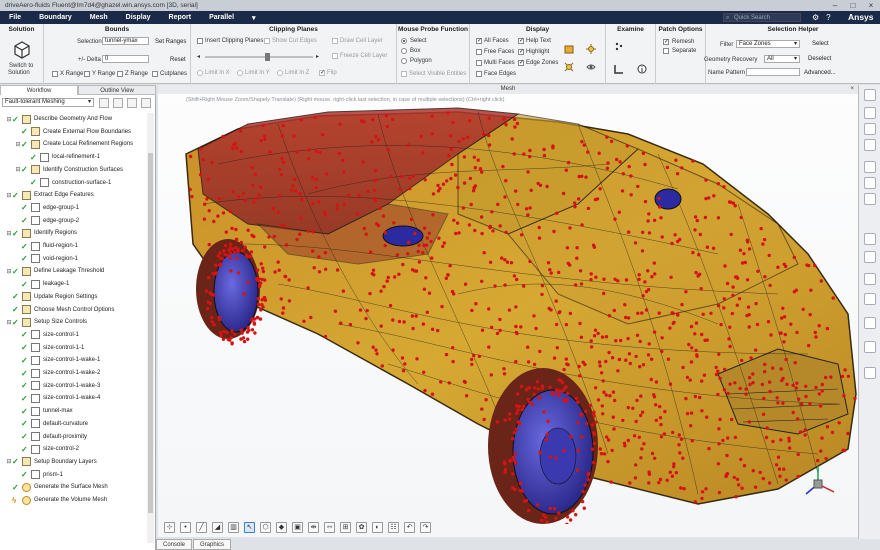  I want to click on z-range-checkbox, so click(120, 74).